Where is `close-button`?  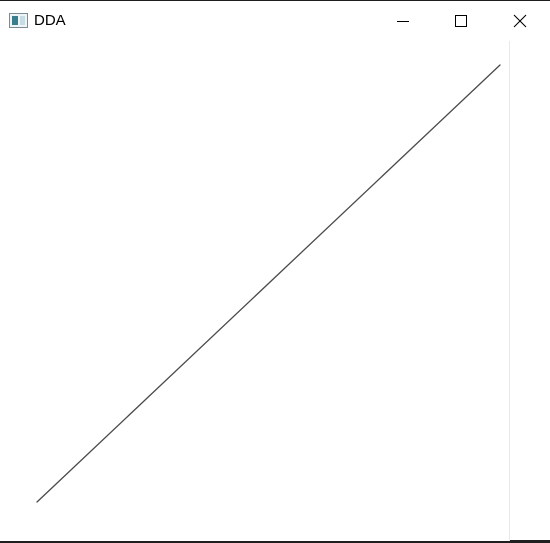
close-button is located at coordinates (520, 21).